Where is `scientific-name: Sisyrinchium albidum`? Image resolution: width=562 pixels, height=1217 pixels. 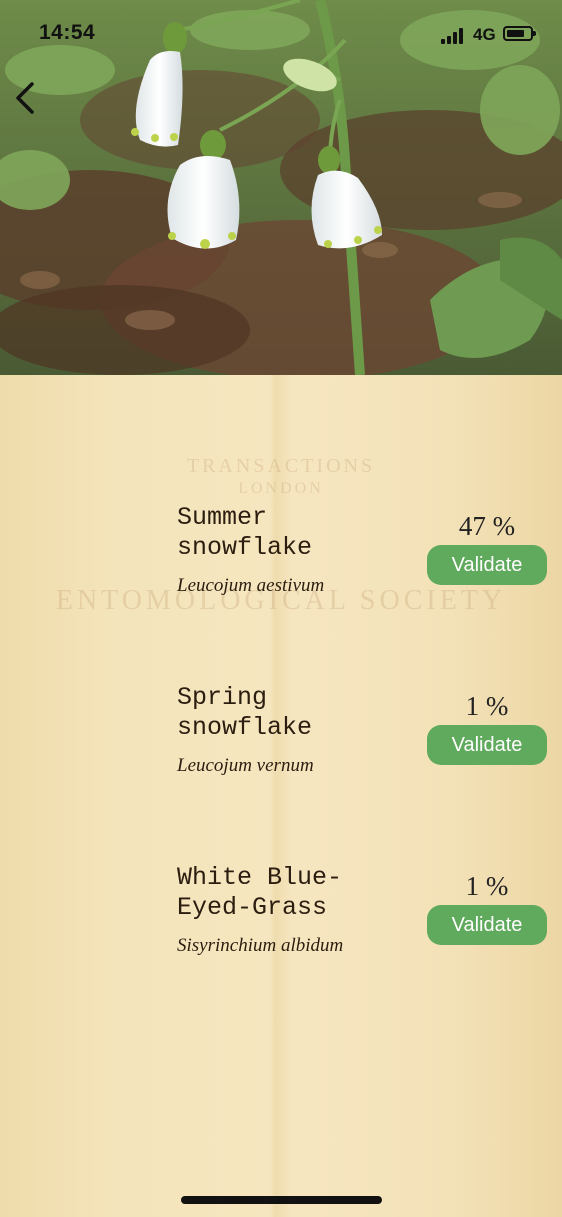
scientific-name: Sisyrinchium albidum is located at coordinates (260, 945).